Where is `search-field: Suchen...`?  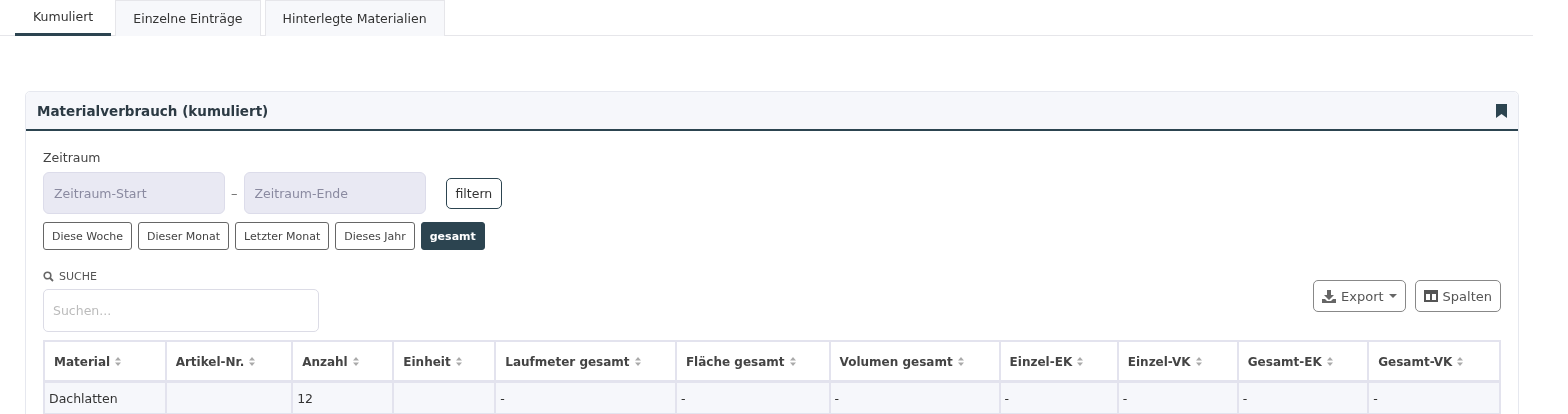 search-field: Suchen... is located at coordinates (181, 310).